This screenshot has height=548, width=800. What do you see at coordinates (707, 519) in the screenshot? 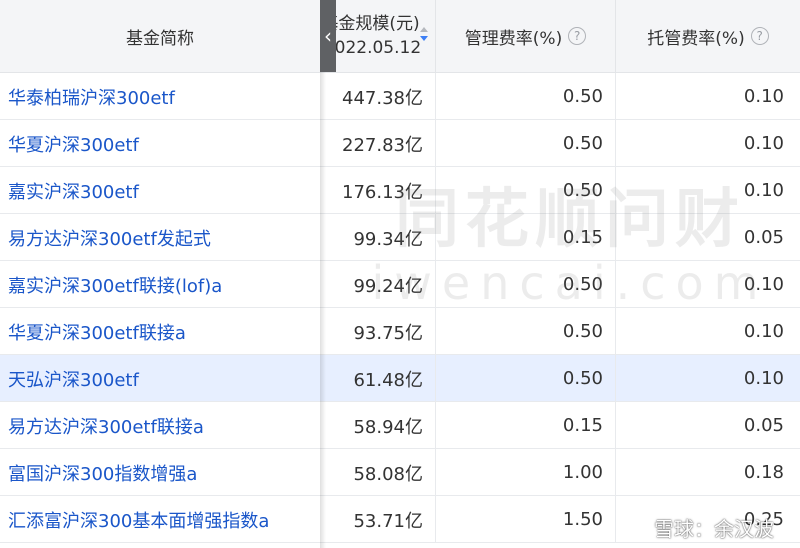
I see `custody-fee-cell: 0.25` at bounding box center [707, 519].